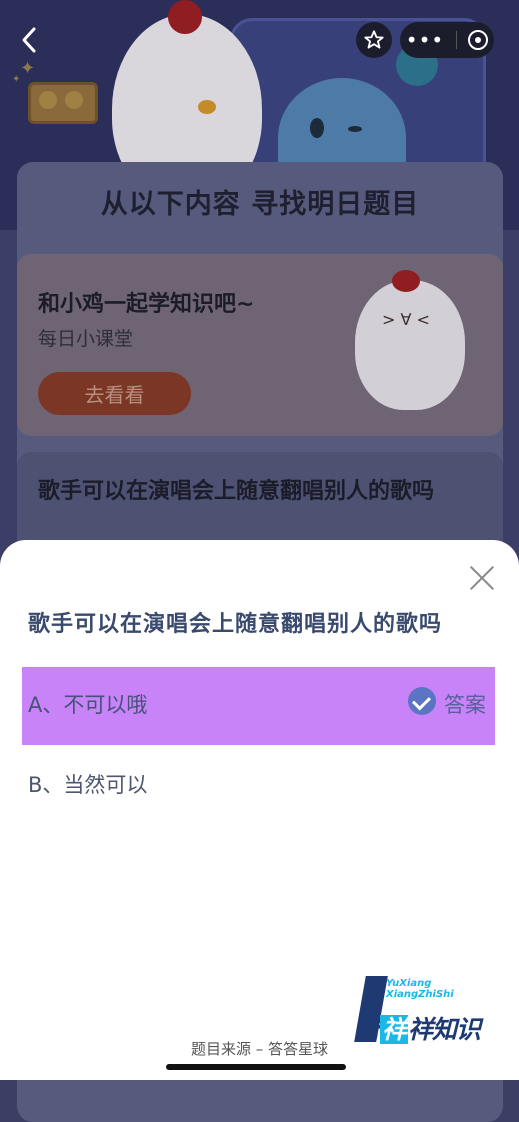 The width and height of the screenshot is (519, 1122). I want to click on chick-beak-illustration, so click(207, 107).